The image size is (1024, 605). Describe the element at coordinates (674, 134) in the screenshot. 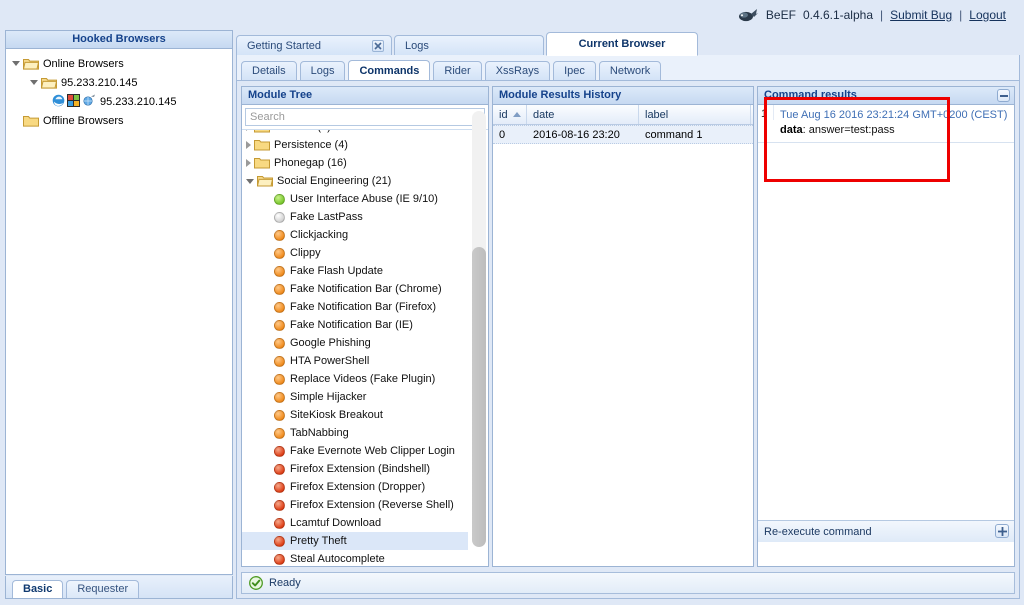

I see `cell-label: command 1` at that location.